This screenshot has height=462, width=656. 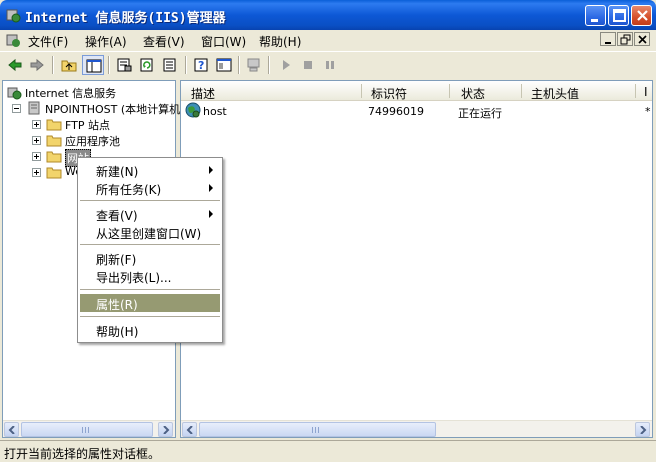 I want to click on tree-item-ftp: FTP 站点, so click(x=90, y=124).